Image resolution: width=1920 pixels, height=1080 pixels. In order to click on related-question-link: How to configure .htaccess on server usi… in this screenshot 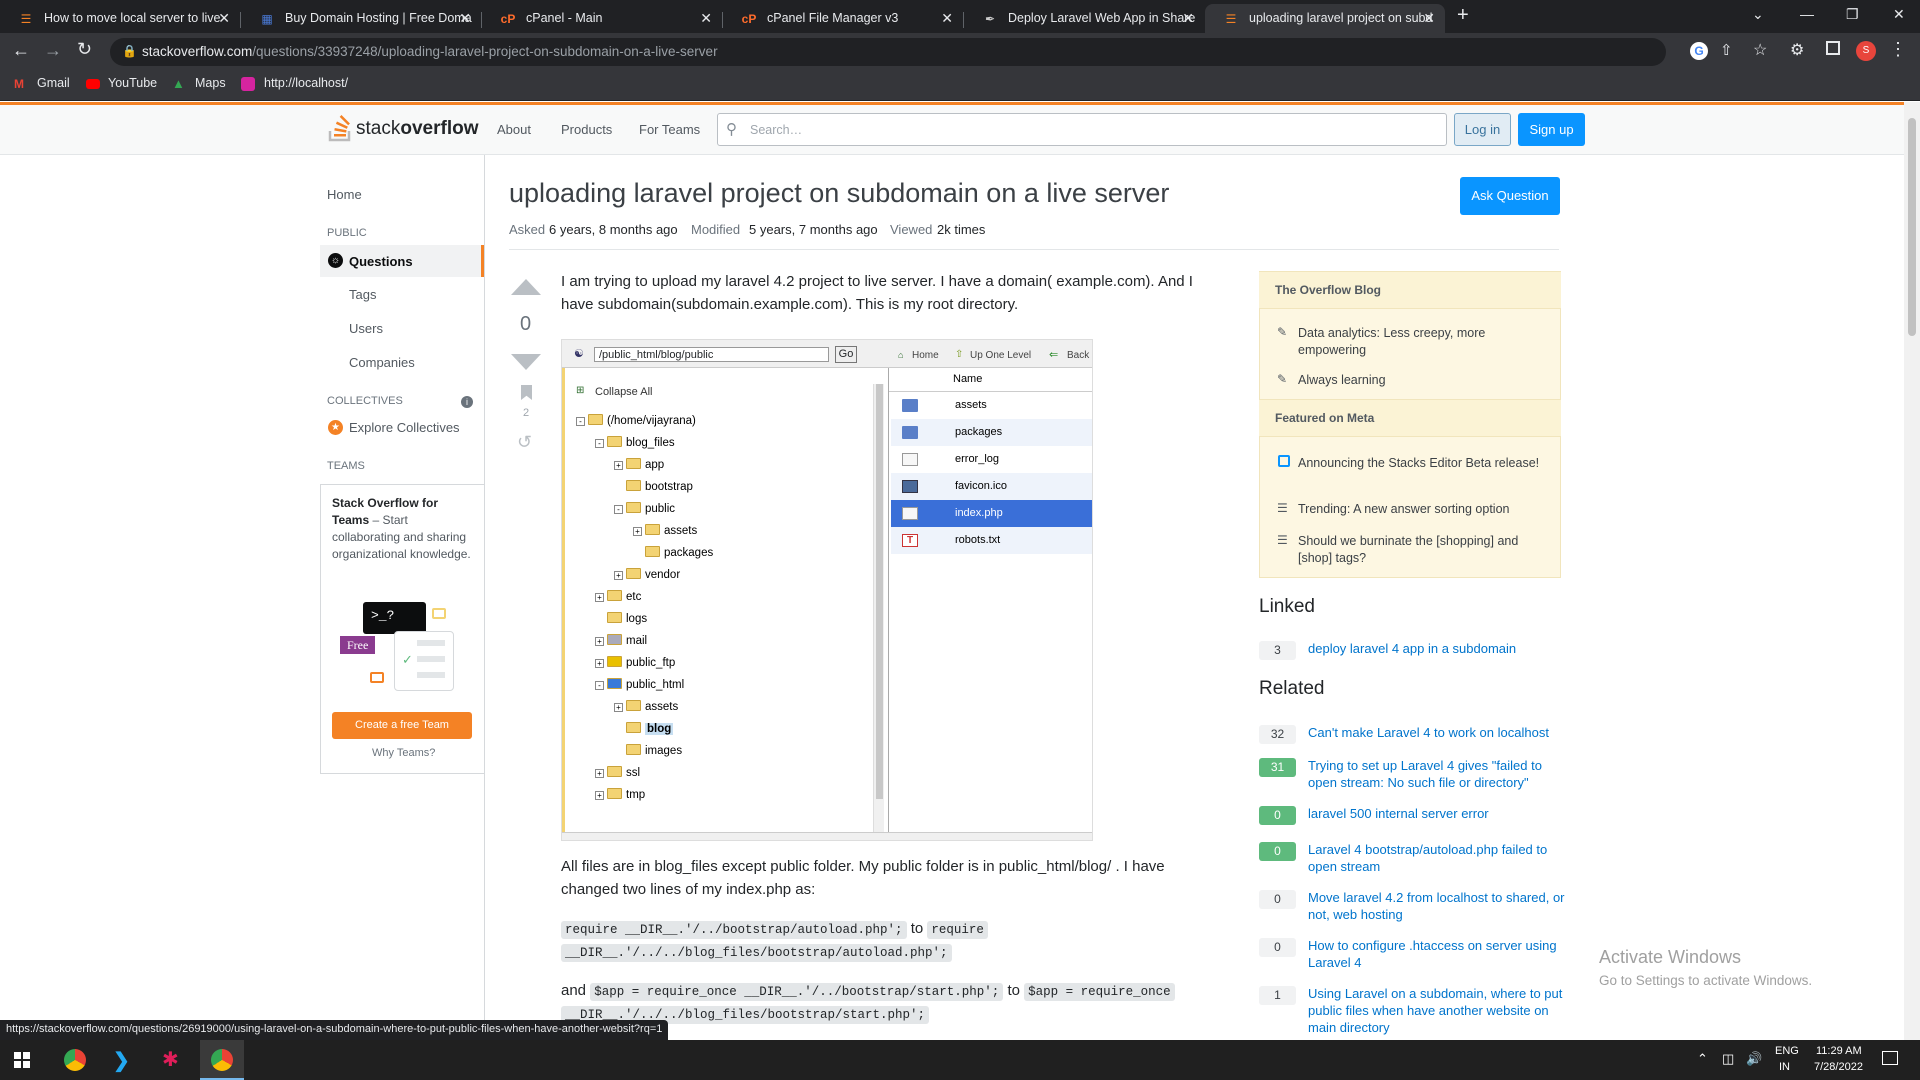, I will do `click(1438, 954)`.